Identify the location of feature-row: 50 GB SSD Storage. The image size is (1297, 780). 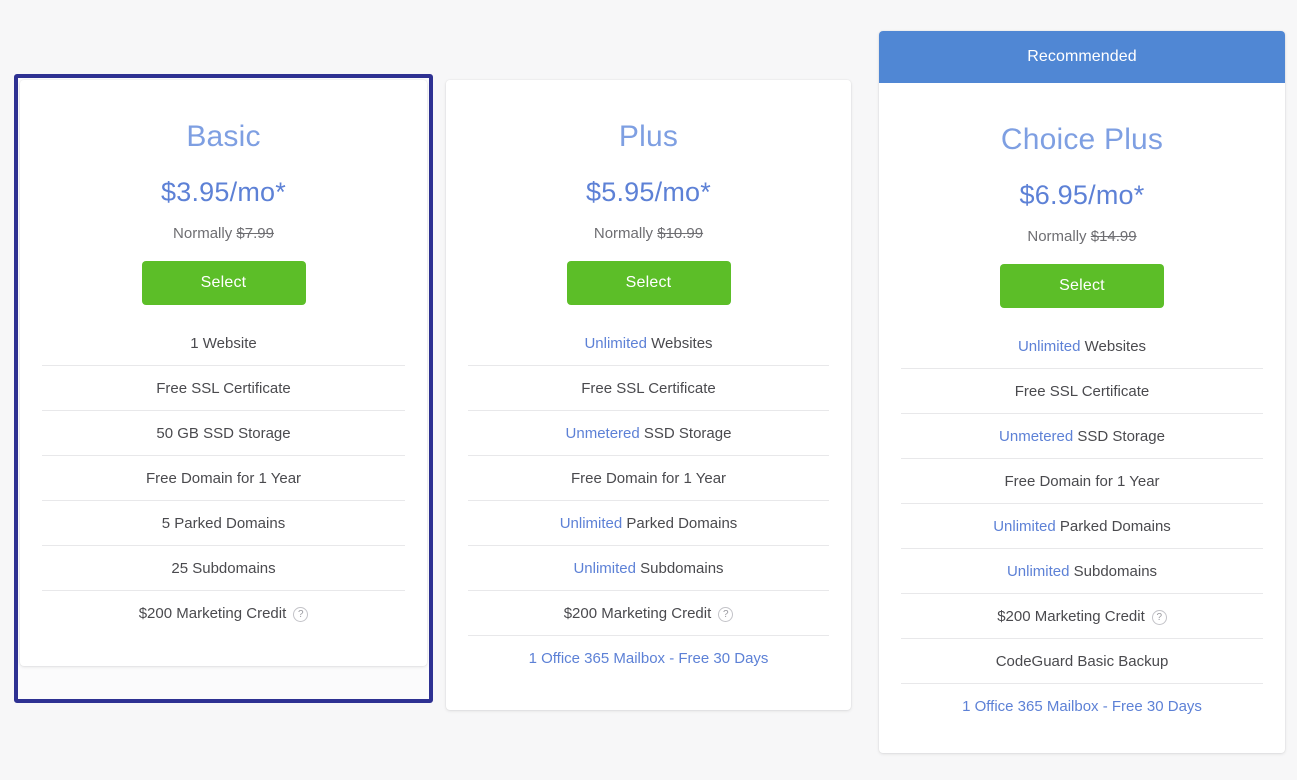
(223, 433).